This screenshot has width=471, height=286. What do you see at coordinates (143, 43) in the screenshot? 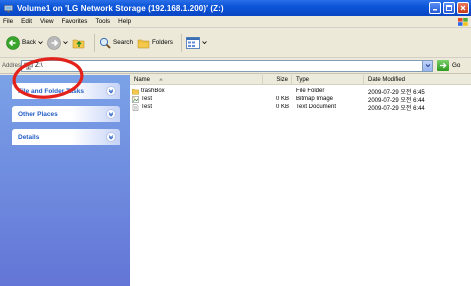
I see `folders-icon` at bounding box center [143, 43].